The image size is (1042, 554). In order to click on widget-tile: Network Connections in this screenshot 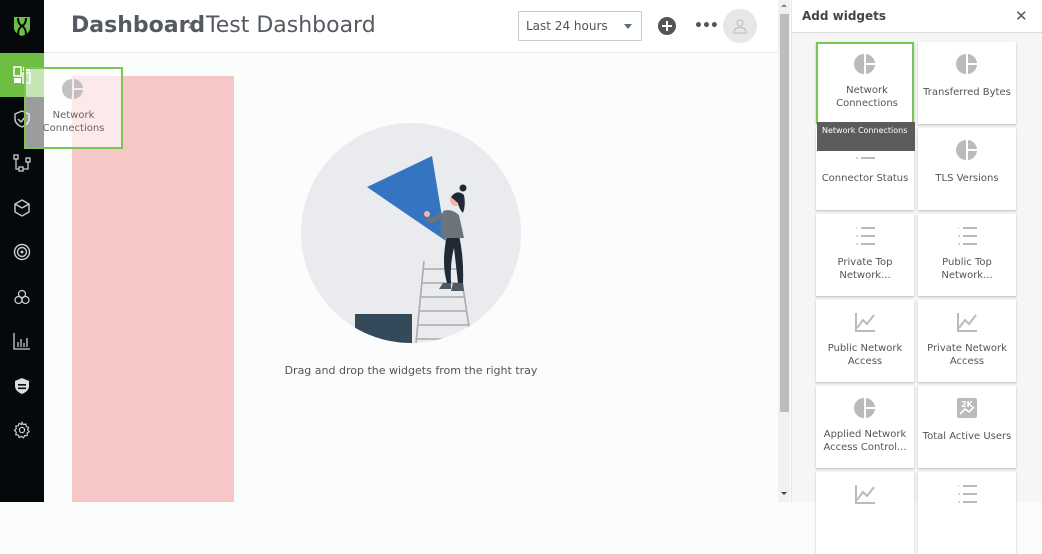, I will do `click(865, 83)`.